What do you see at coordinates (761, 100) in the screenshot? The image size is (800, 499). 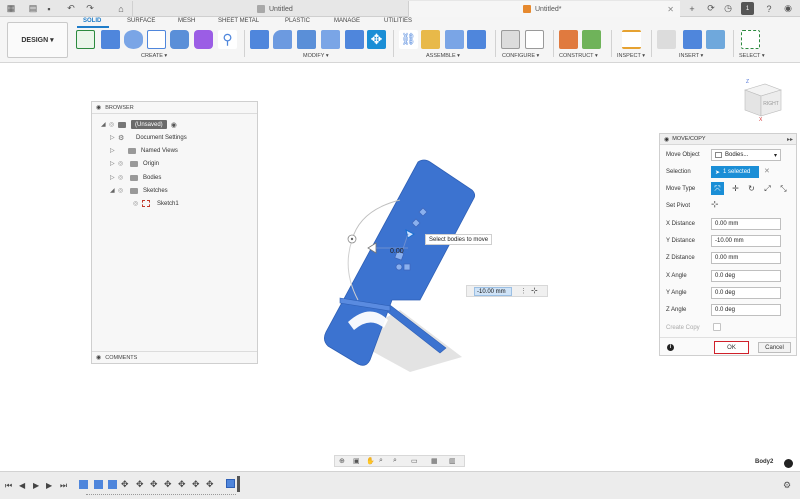 I see `viewcube: RIGHT Z X` at bounding box center [761, 100].